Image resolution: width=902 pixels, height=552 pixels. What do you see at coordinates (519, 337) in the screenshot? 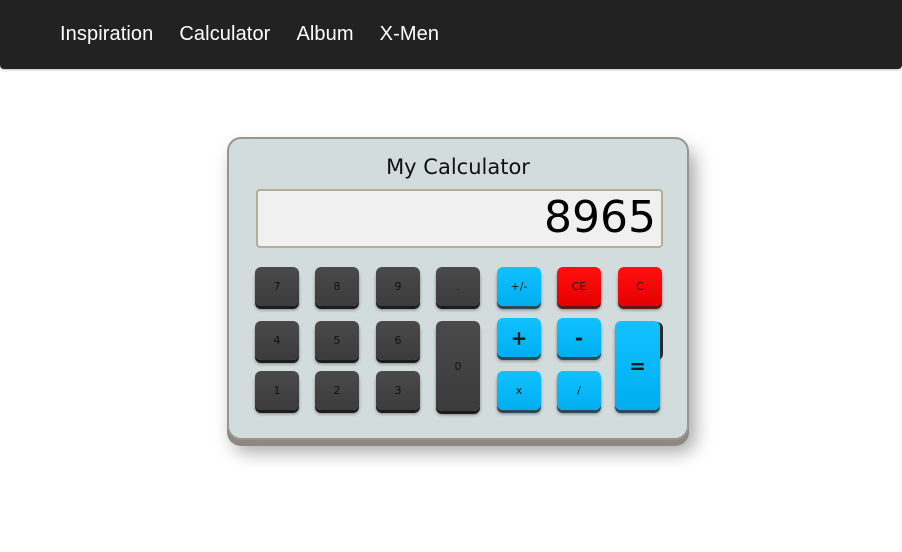
I see `key-add: +` at bounding box center [519, 337].